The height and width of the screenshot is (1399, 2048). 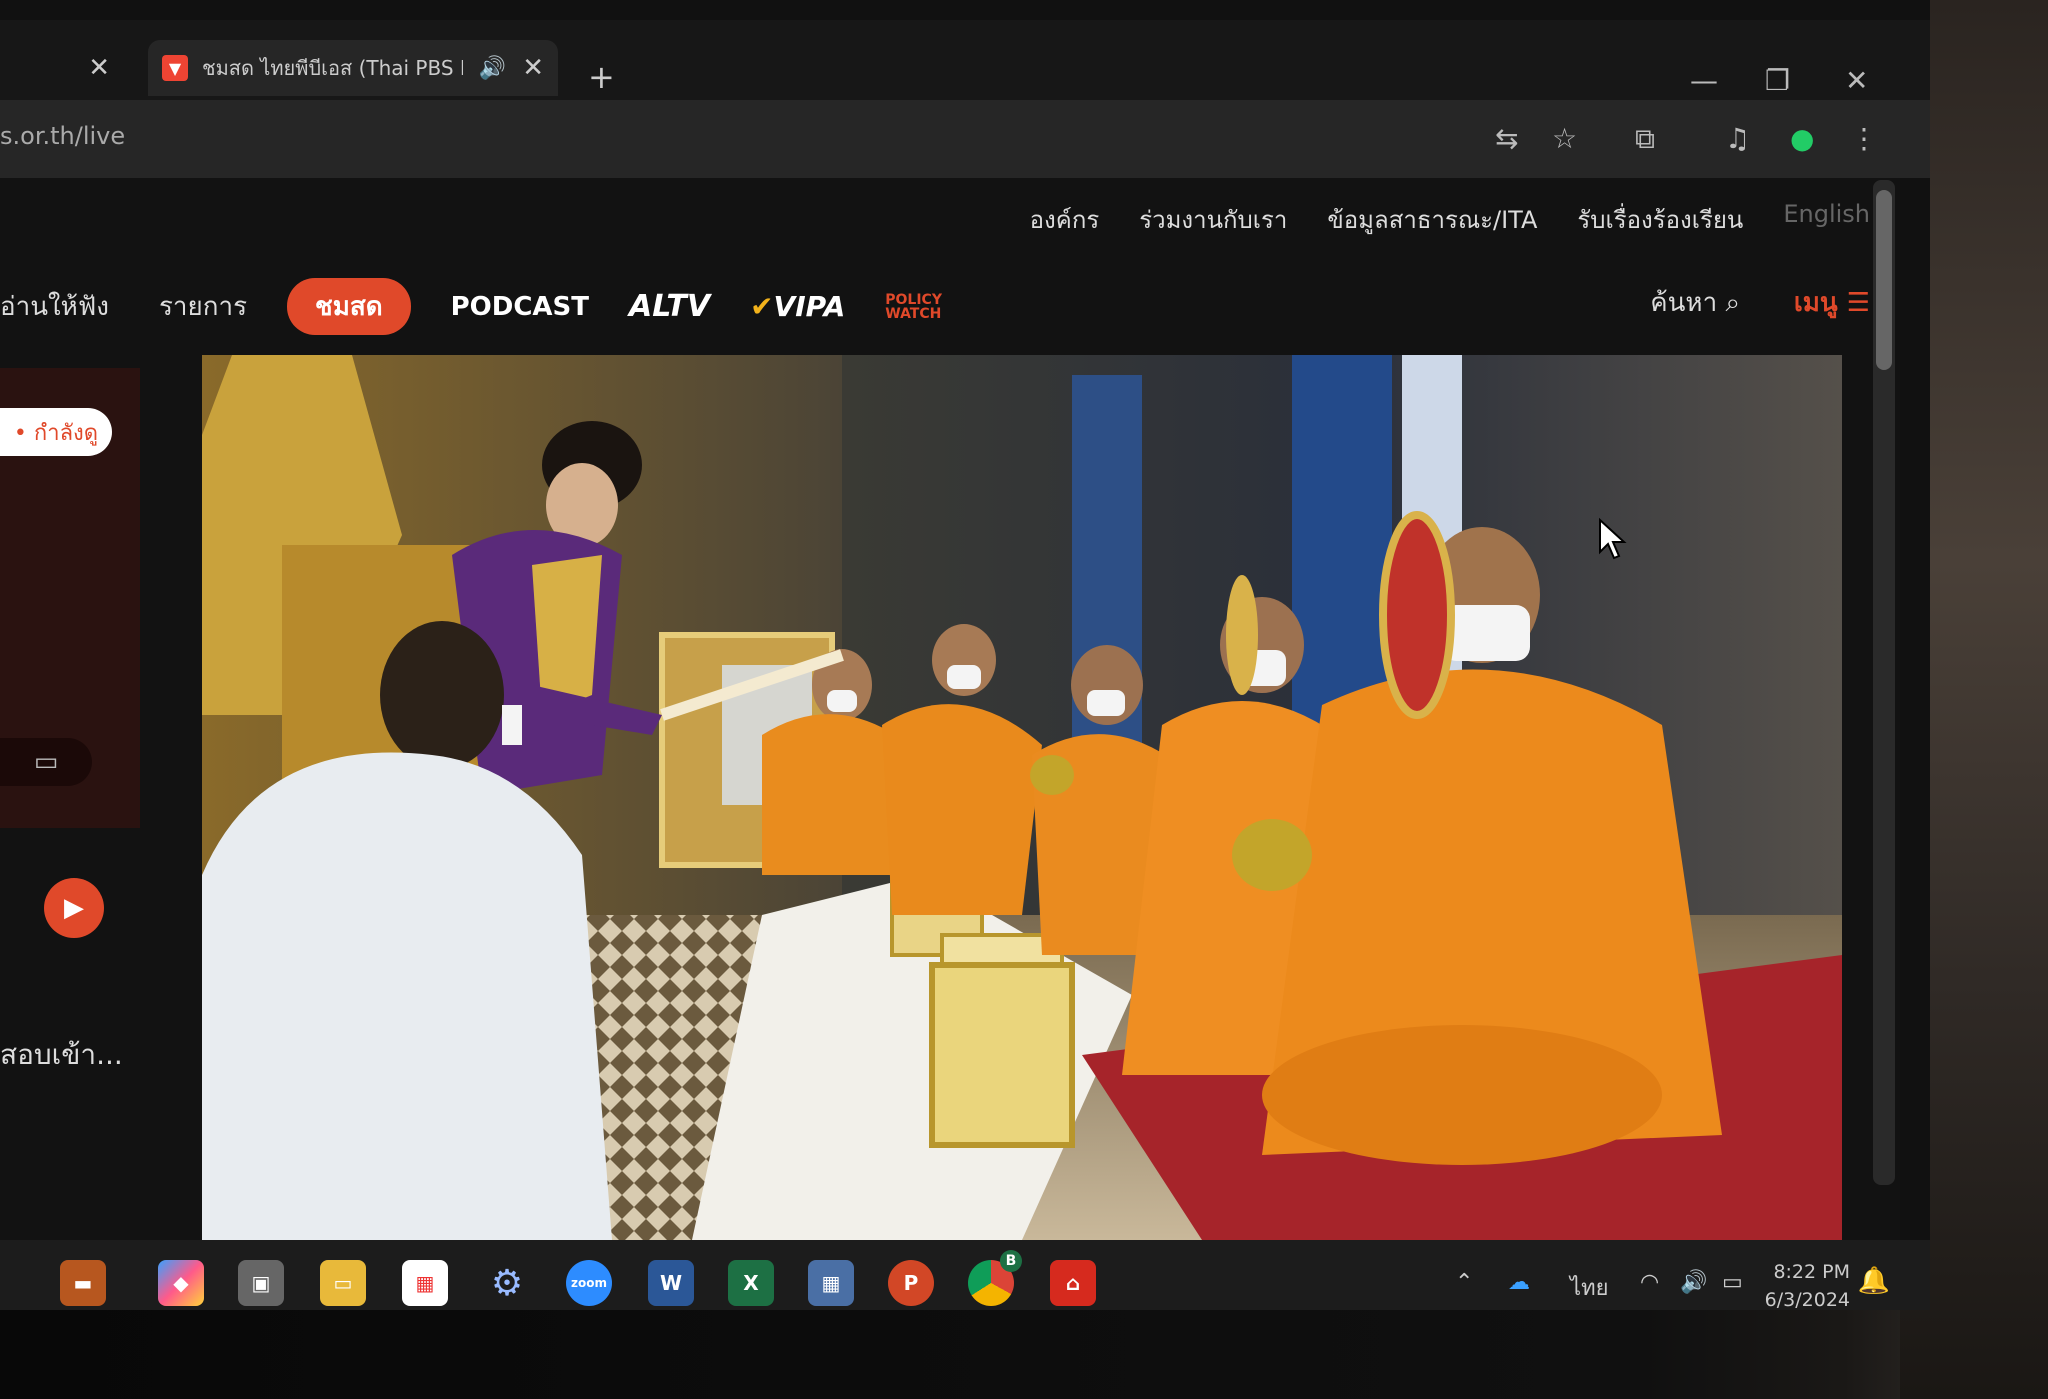 What do you see at coordinates (1464, 1282) in the screenshot?
I see `show-hidden-icons-chevron-icon: ⌃` at bounding box center [1464, 1282].